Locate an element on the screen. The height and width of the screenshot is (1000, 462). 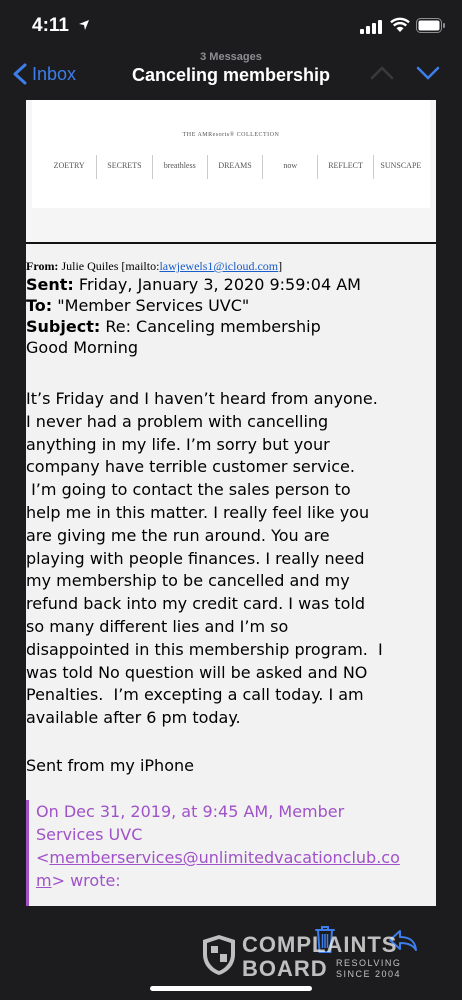
quote-prefix: < is located at coordinates (43, 857).